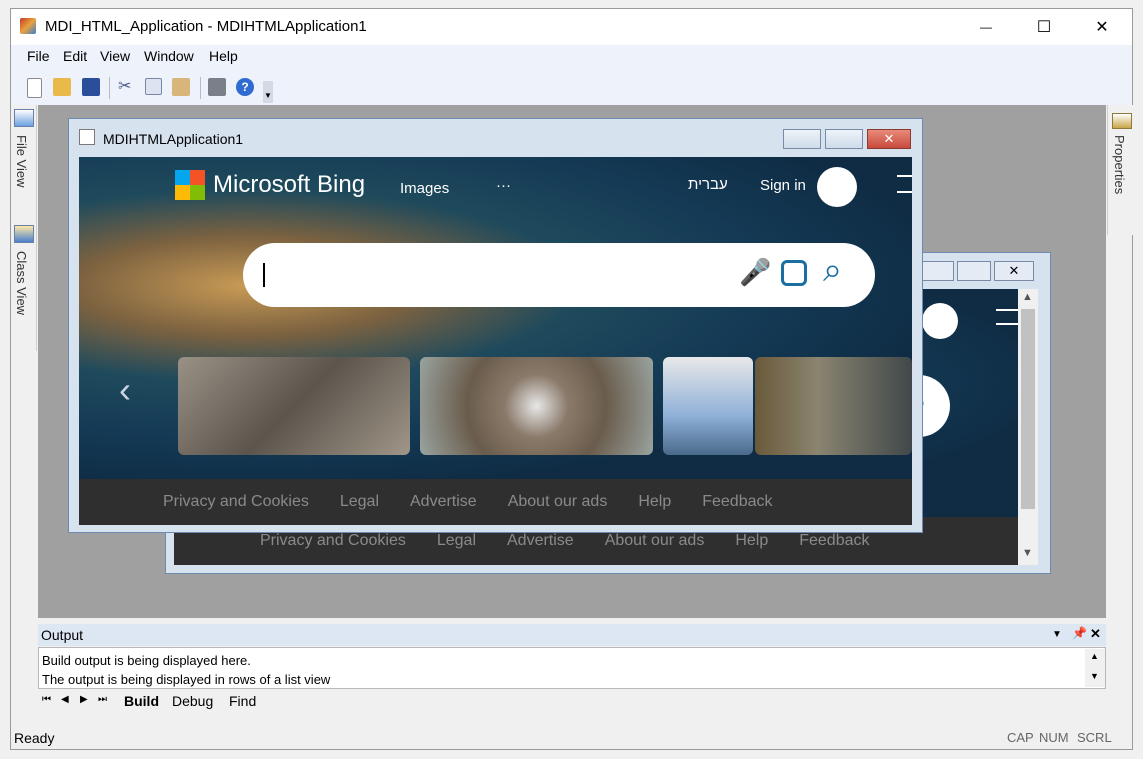 The height and width of the screenshot is (759, 1143). Describe the element at coordinates (21, 283) in the screenshot. I see `class-view-tab: Class View` at that location.